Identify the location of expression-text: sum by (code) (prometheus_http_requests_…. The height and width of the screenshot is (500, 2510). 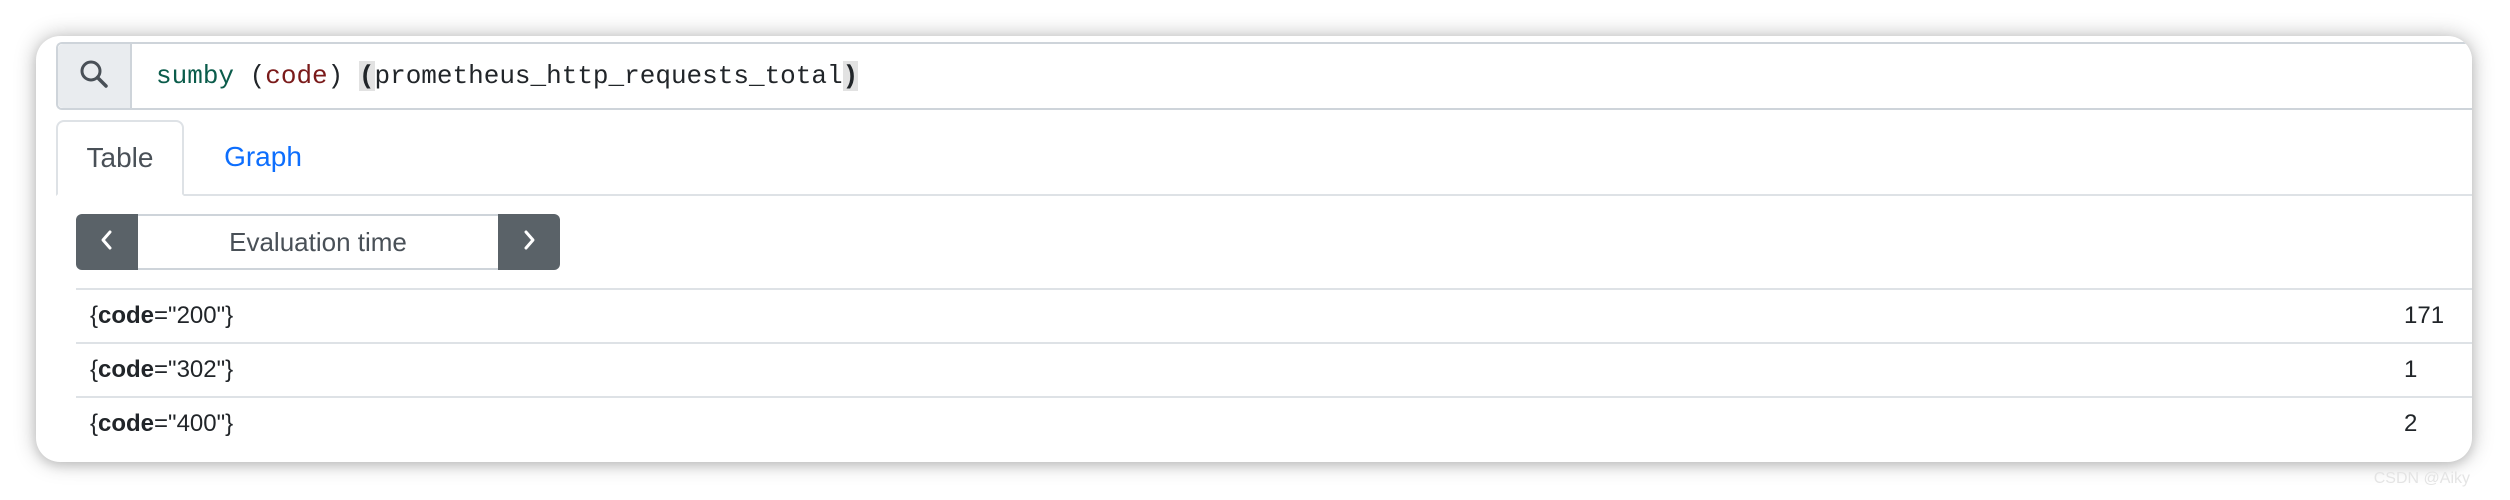
(507, 76).